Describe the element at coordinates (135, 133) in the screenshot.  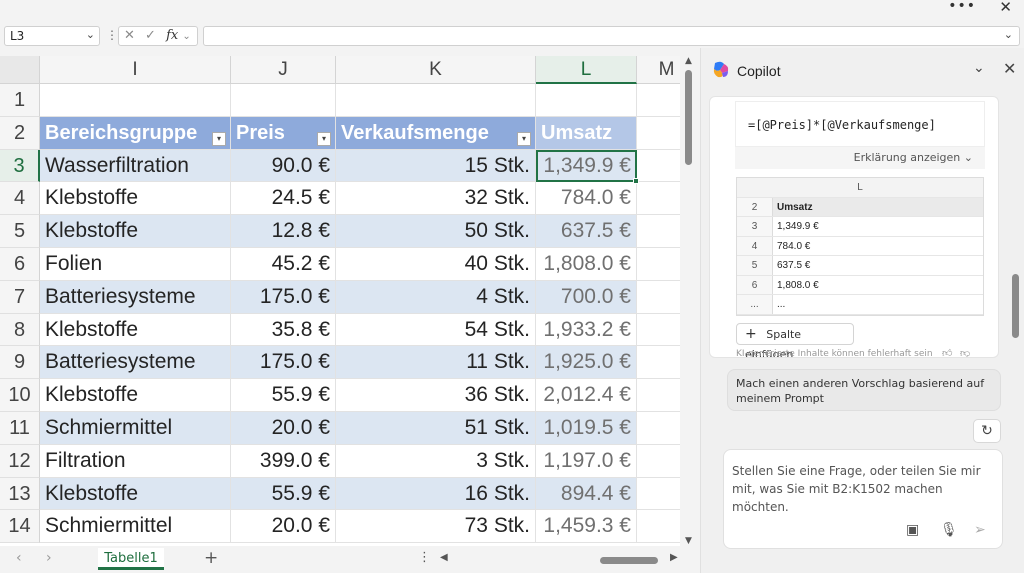
I see `table-header-cell: Bereichsgruppe ▾` at that location.